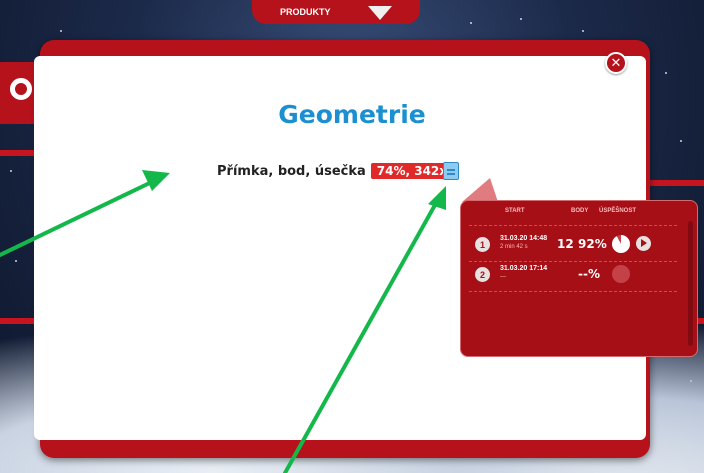 The width and height of the screenshot is (704, 473). What do you see at coordinates (482, 274) in the screenshot?
I see `attempt-number: 2` at bounding box center [482, 274].